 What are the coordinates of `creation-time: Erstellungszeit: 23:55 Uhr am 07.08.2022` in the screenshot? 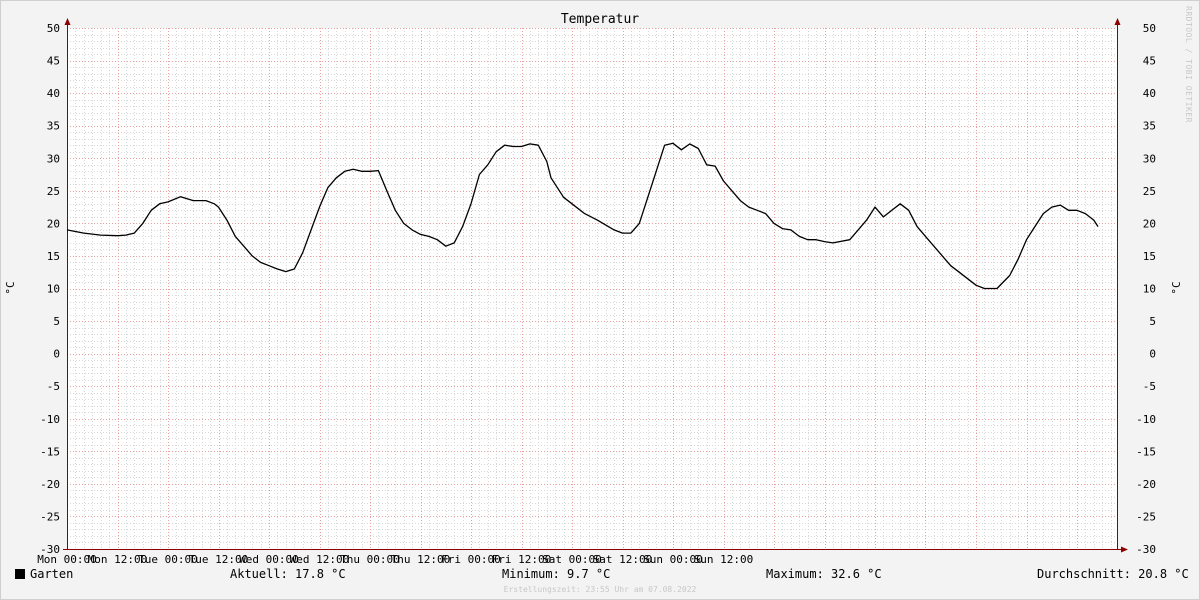 It's located at (600, 589).